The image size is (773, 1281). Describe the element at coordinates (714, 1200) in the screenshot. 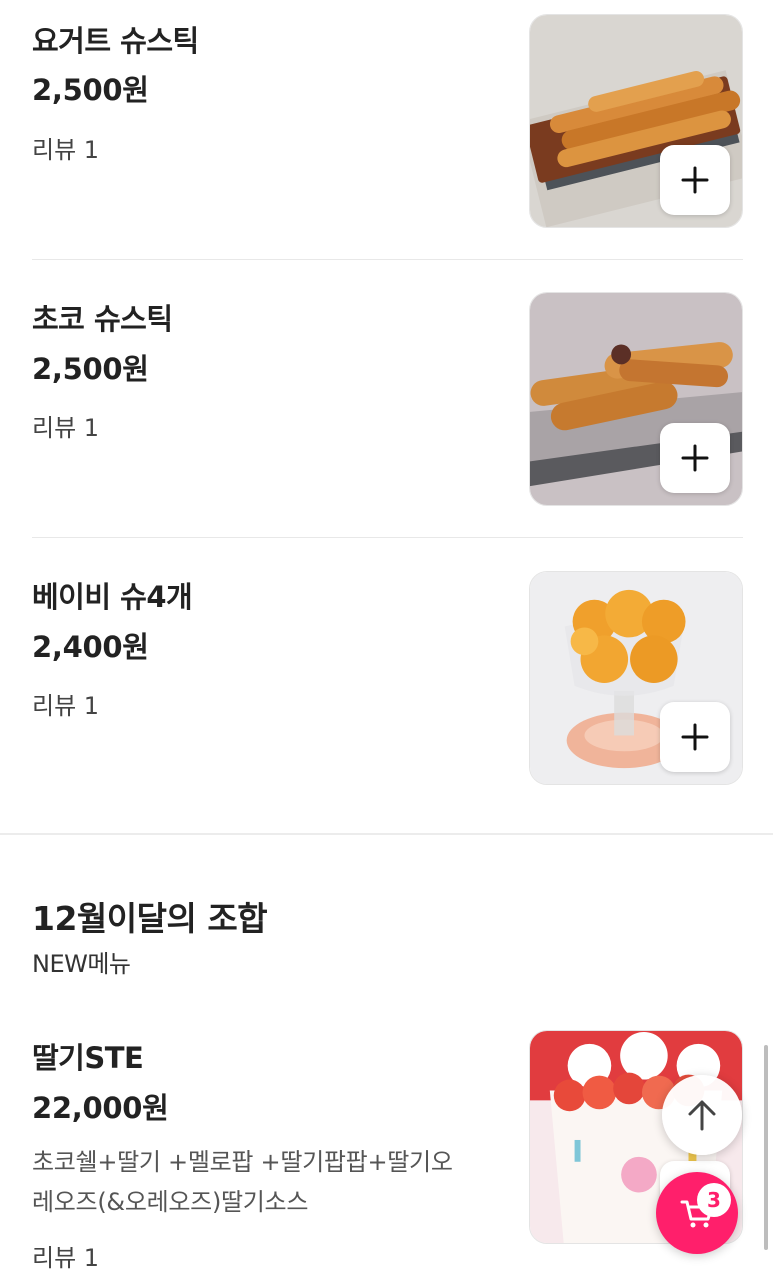

I see `cart-count-badge: 3` at that location.